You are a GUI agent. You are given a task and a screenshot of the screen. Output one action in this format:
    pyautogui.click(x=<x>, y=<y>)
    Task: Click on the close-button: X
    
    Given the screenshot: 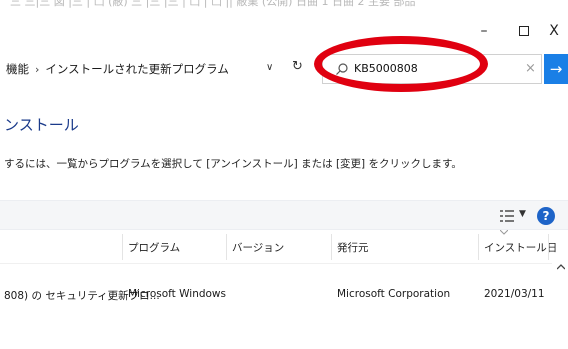 What is the action you would take?
    pyautogui.click(x=550, y=31)
    